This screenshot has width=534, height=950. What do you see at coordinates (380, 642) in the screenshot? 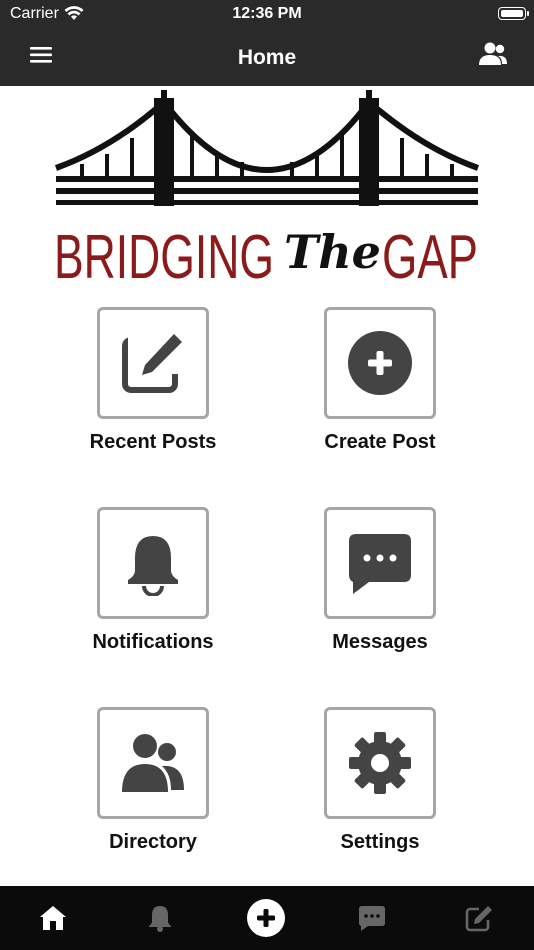
I see `tile-label: Messages` at bounding box center [380, 642].